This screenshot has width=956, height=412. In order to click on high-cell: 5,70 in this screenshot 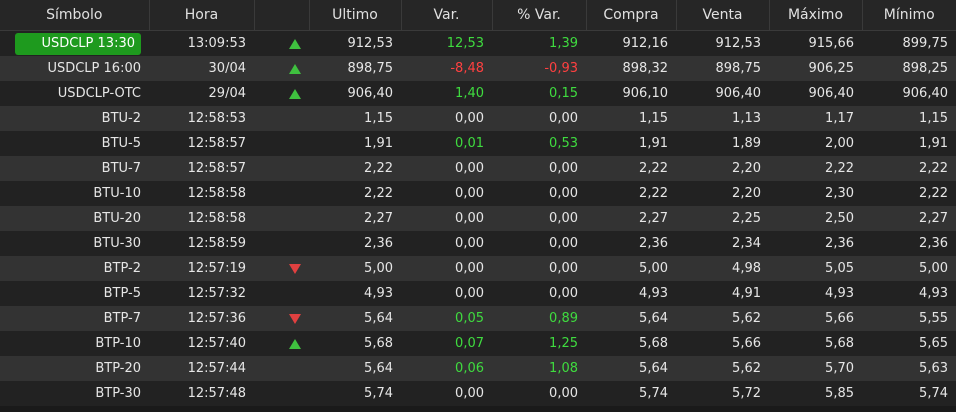, I will do `click(815, 368)`.